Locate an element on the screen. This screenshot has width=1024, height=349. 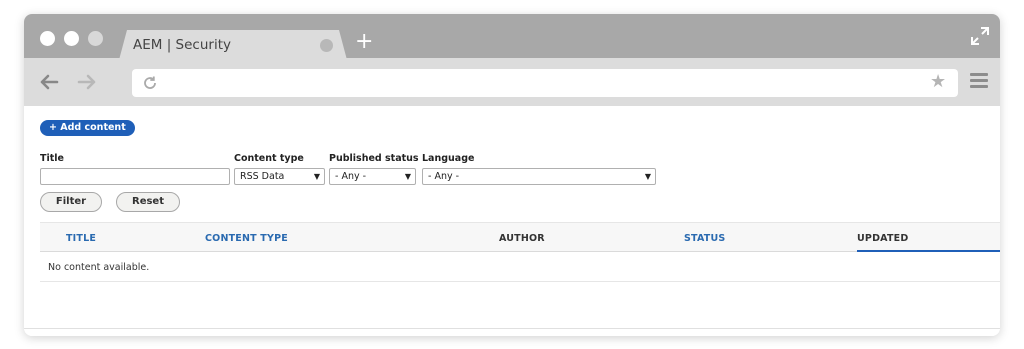
language-select: - Any - ▼ is located at coordinates (539, 176).